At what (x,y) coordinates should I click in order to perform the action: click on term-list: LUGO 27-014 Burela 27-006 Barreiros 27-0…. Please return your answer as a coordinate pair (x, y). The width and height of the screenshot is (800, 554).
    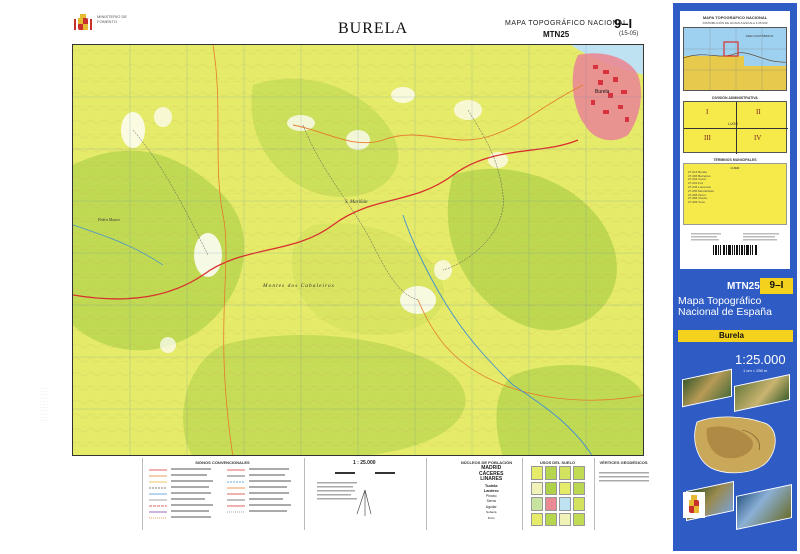
    Looking at the image, I should click on (735, 194).